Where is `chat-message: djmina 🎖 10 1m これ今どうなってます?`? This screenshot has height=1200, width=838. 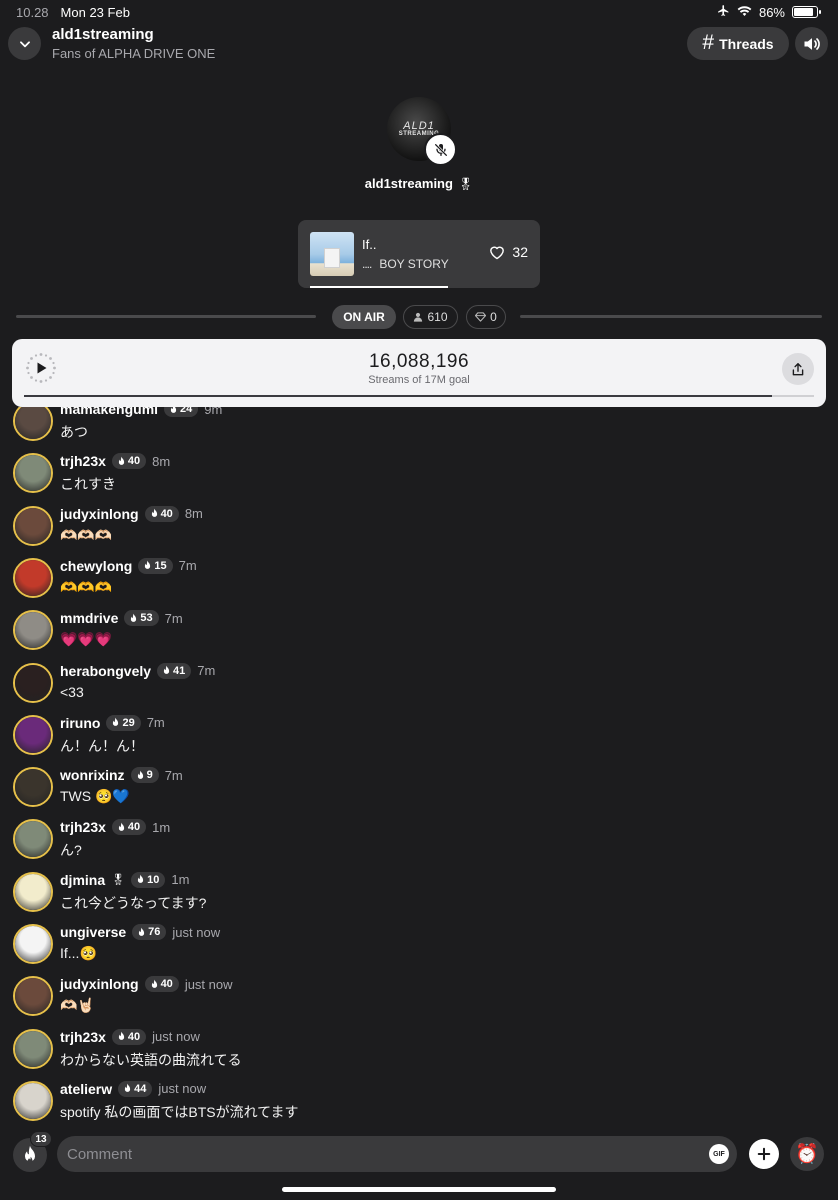
chat-message: djmina 🎖 10 1m これ今どうなってます? is located at coordinates (419, 897).